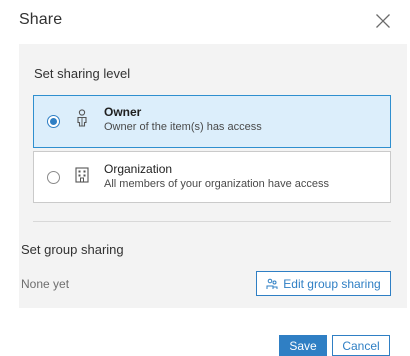  What do you see at coordinates (82, 118) in the screenshot?
I see `person-icon` at bounding box center [82, 118].